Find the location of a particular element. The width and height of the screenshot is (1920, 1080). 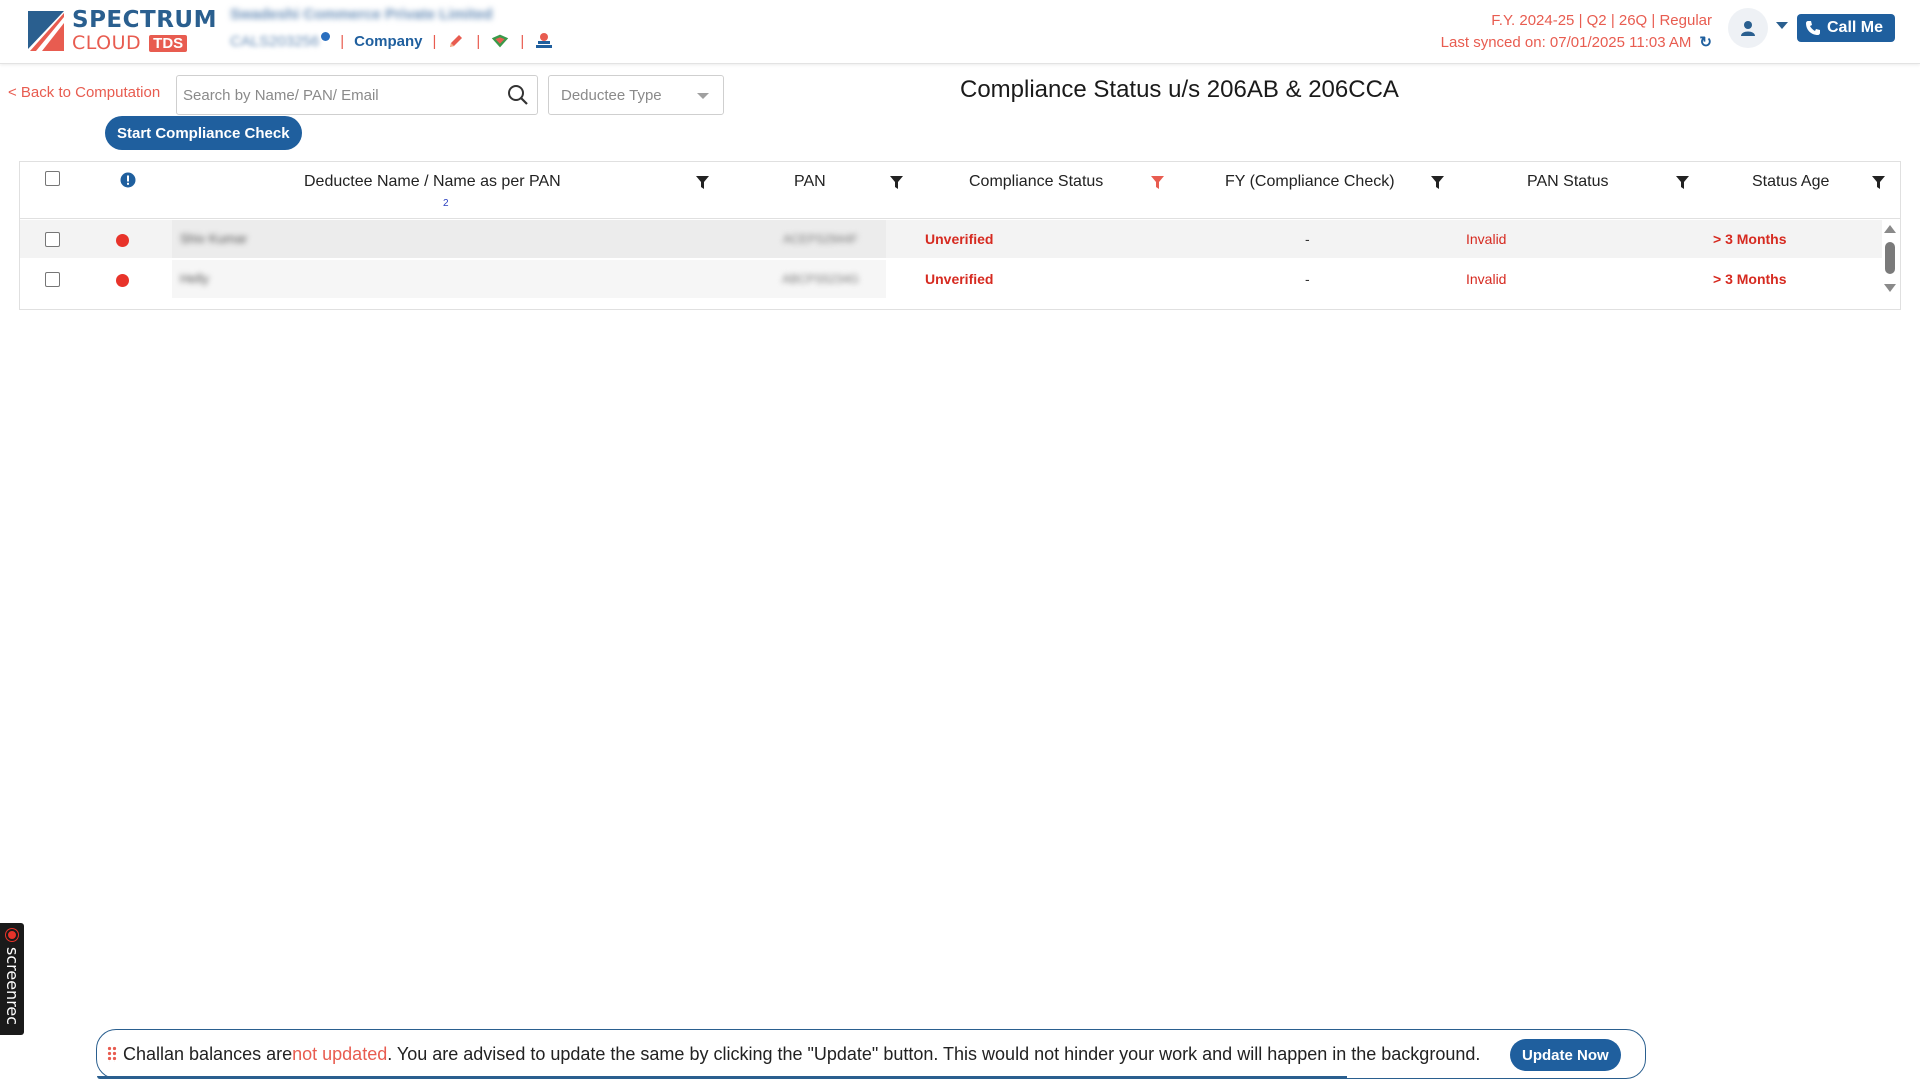

back-to-computation-link: < Back to Computation is located at coordinates (84, 92).